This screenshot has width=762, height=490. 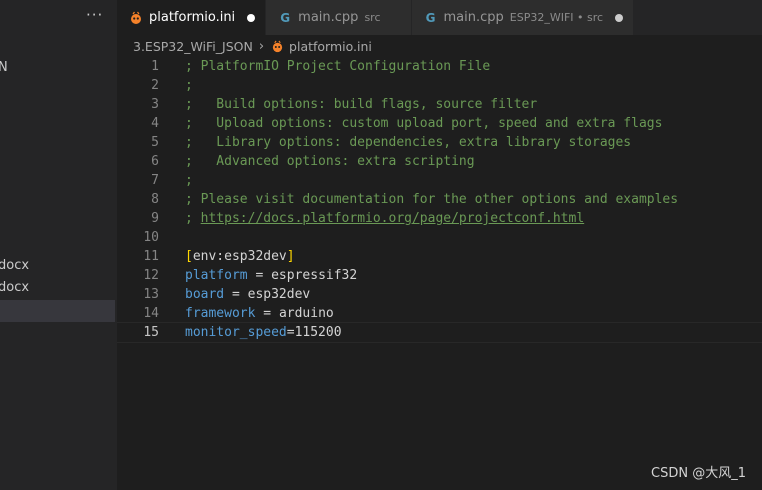 What do you see at coordinates (155, 142) in the screenshot?
I see `line-number: 5` at bounding box center [155, 142].